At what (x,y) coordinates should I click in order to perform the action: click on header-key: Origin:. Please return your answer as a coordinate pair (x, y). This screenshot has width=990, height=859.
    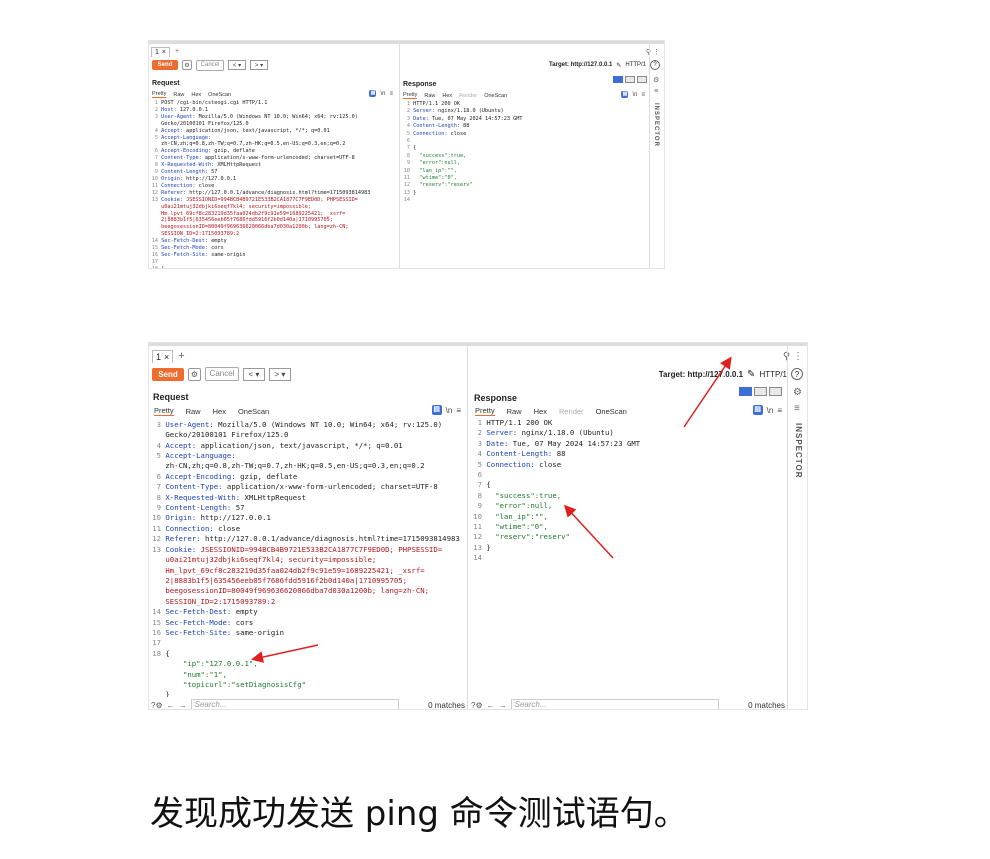
    Looking at the image, I should click on (172, 178).